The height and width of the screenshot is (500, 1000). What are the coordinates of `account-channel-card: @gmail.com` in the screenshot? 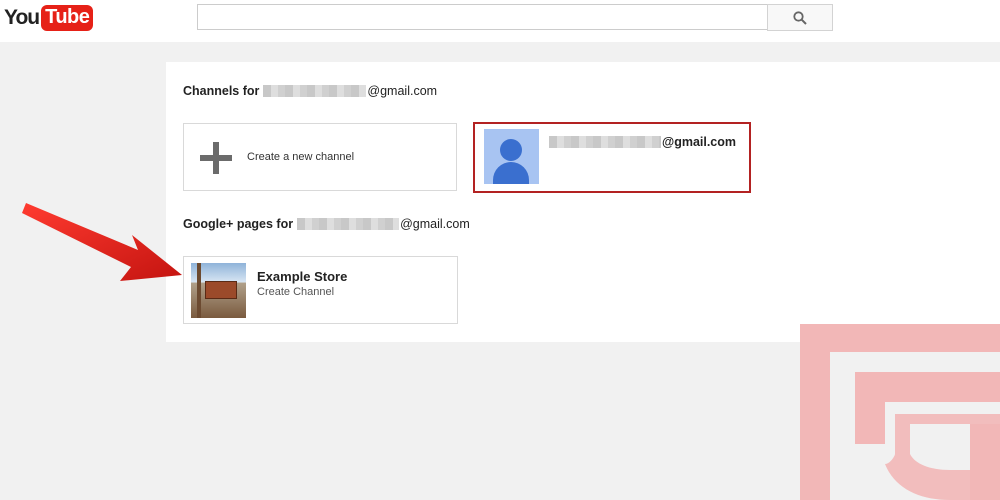 It's located at (612, 157).